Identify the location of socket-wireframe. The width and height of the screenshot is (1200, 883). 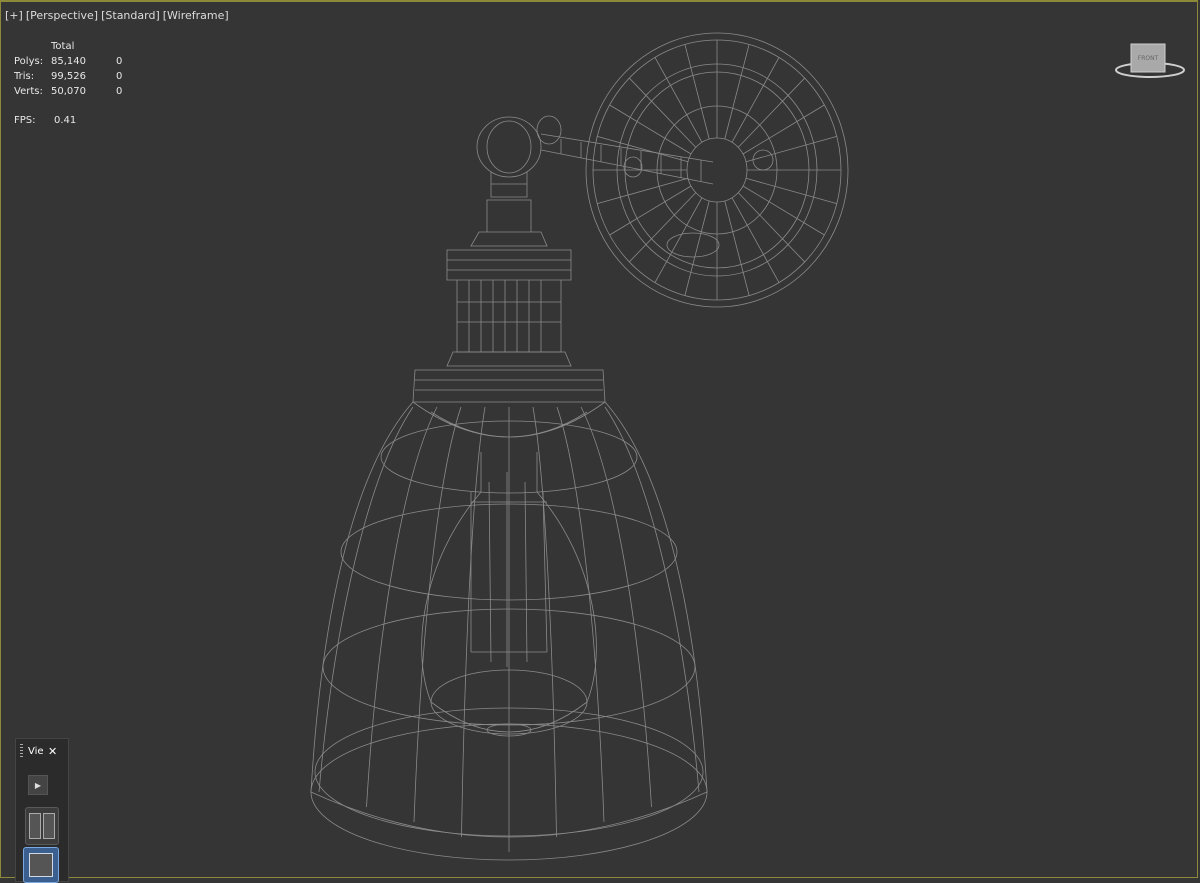
(509, 283).